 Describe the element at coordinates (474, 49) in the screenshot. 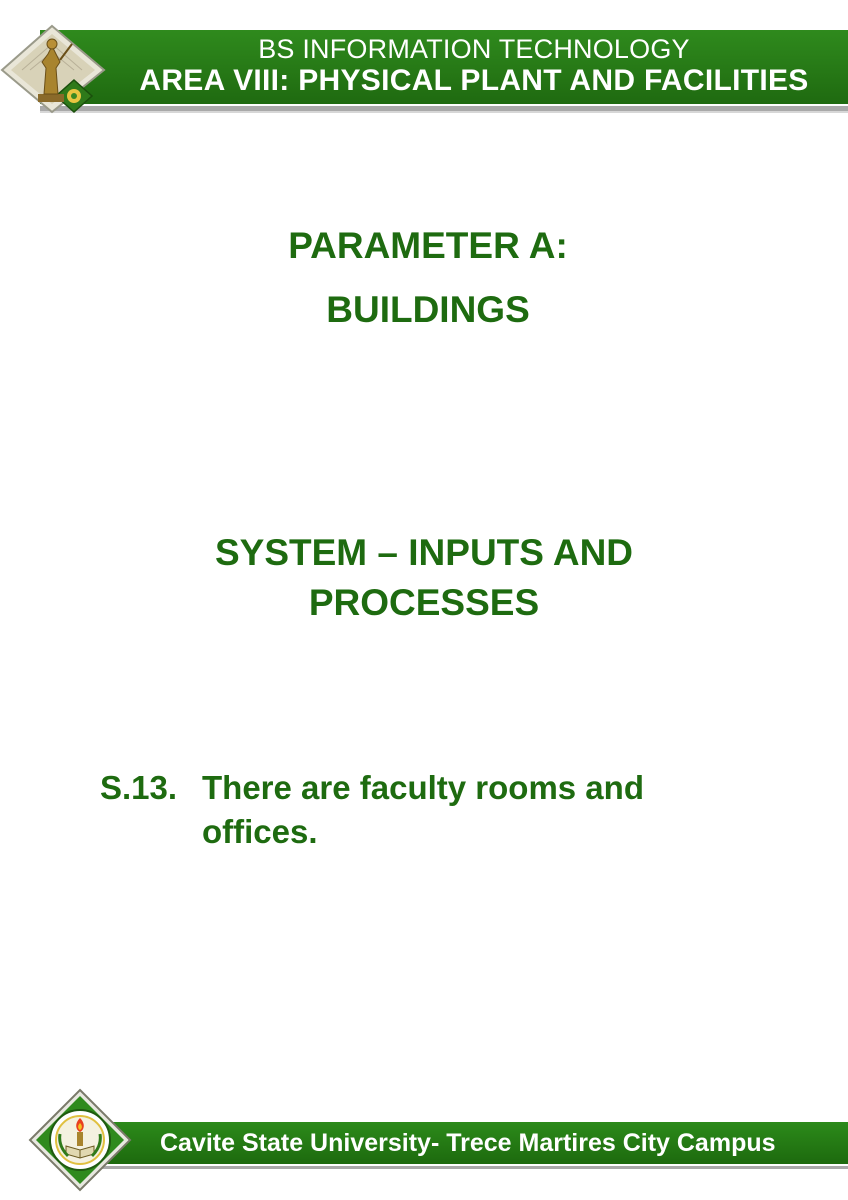

I see `header-subtitle: BS INFORMATION TECHNOLOGY` at that location.